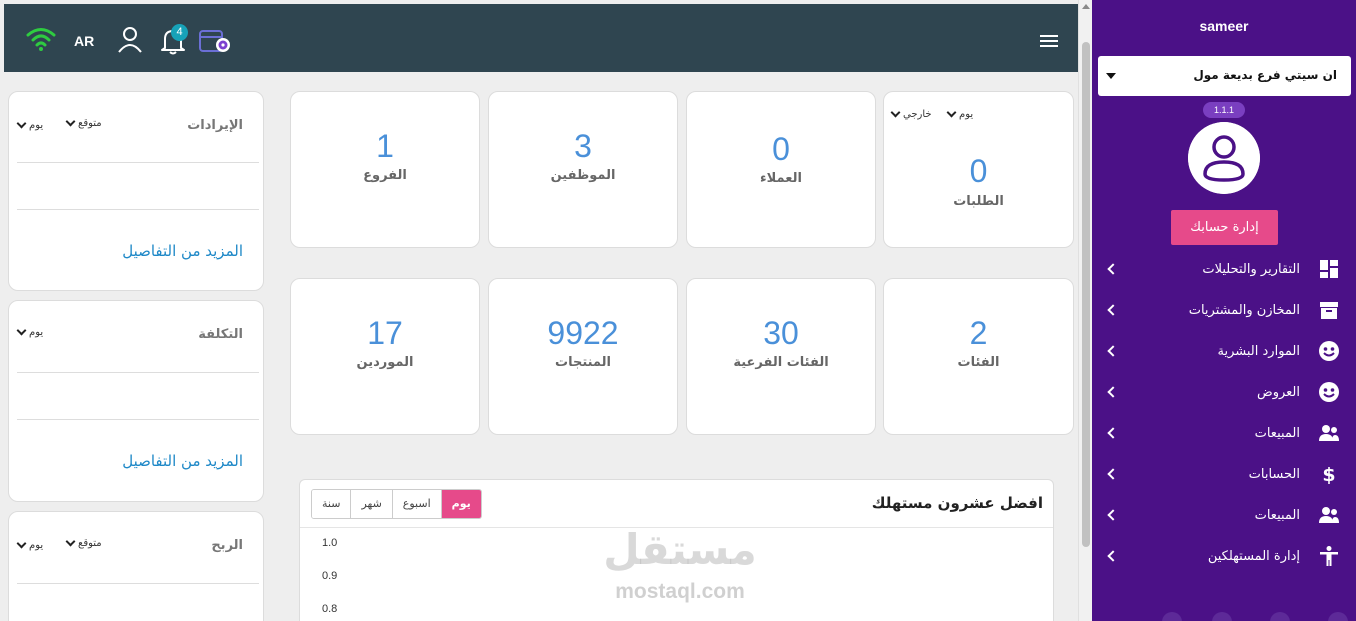 The image size is (1356, 621). What do you see at coordinates (978, 362) in the screenshot?
I see `stat-label: الفئات` at bounding box center [978, 362].